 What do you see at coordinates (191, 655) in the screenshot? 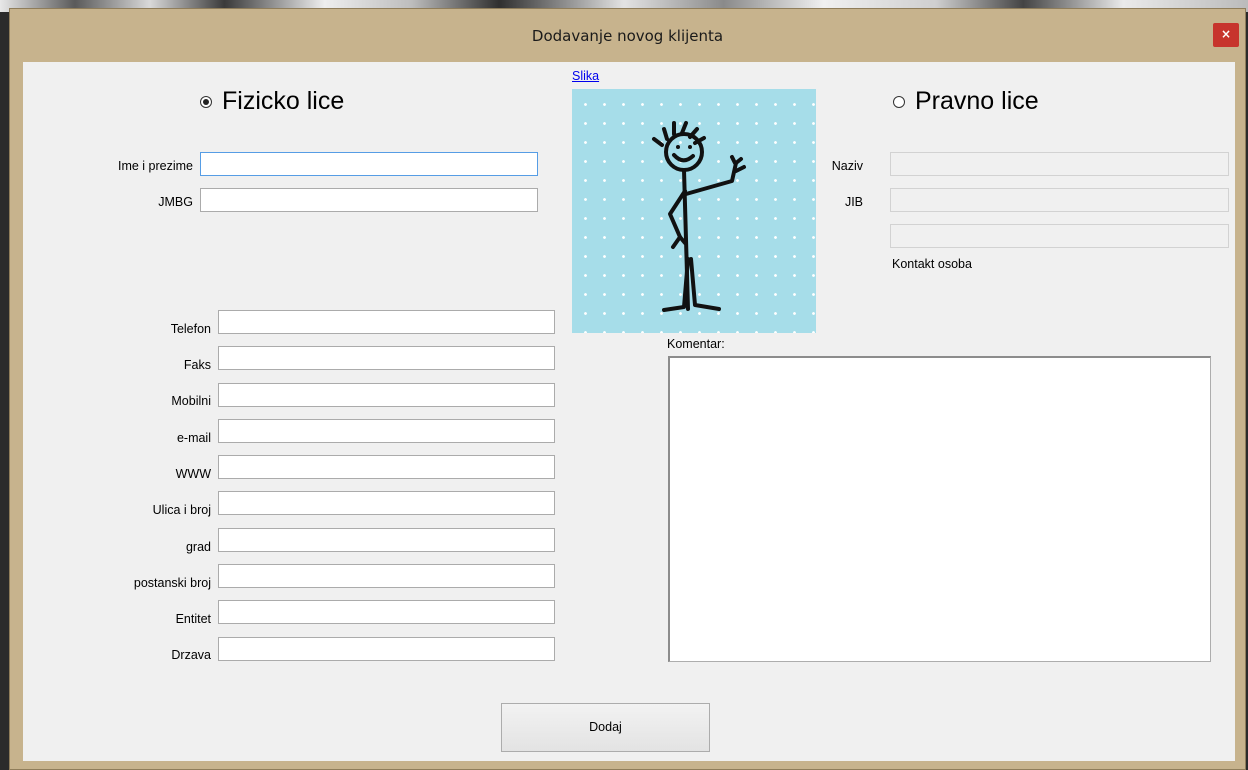
I see `label-country: Drzava` at bounding box center [191, 655].